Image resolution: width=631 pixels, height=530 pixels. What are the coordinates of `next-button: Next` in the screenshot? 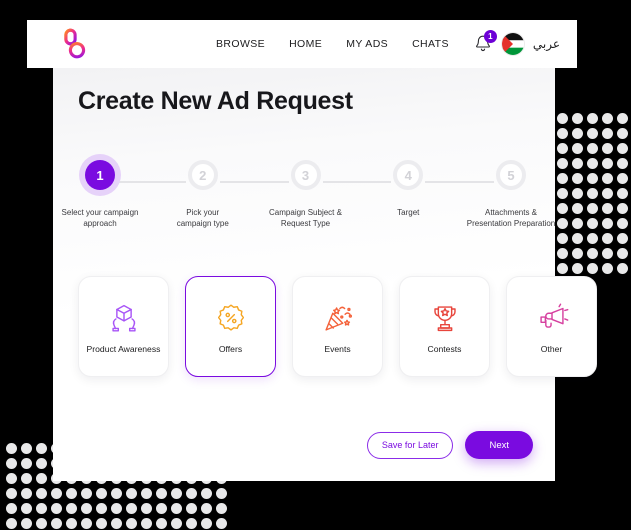 It's located at (499, 445).